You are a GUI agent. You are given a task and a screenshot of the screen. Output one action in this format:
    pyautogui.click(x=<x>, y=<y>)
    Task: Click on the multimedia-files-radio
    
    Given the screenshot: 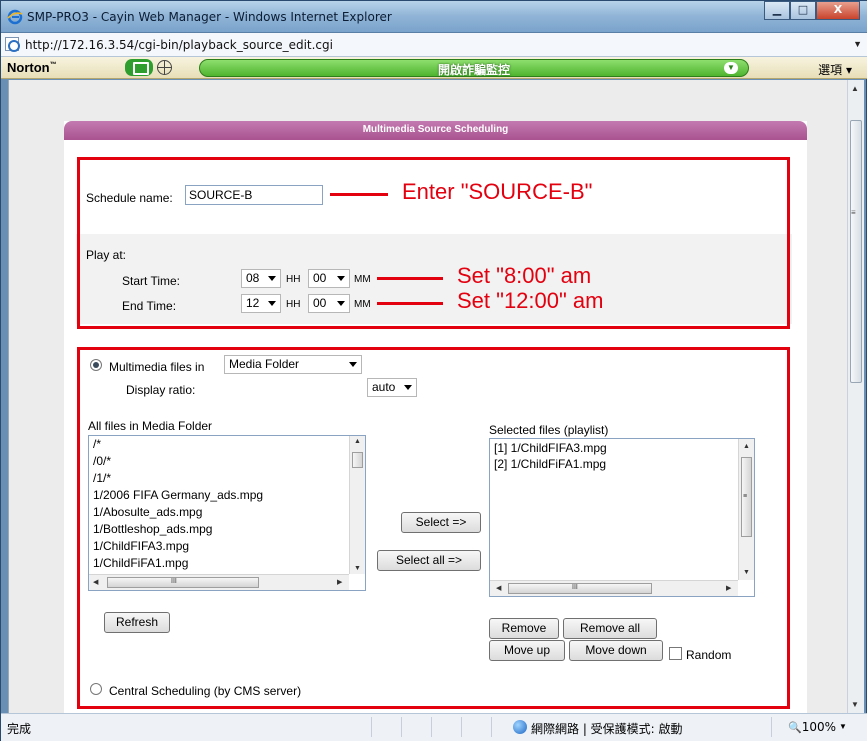 What is the action you would take?
    pyautogui.click(x=96, y=365)
    